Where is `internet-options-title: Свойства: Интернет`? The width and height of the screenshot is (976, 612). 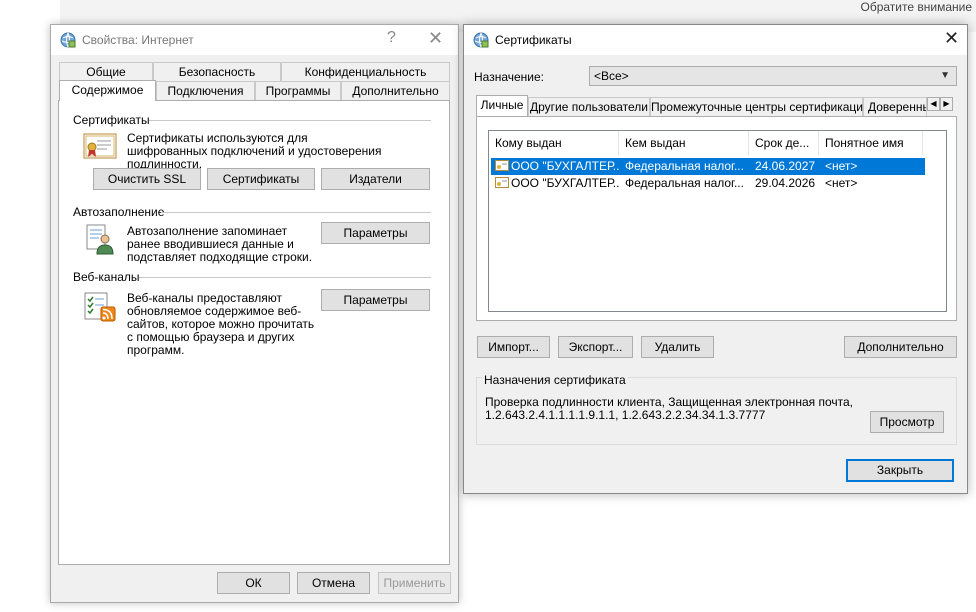 internet-options-title: Свойства: Интернет is located at coordinates (138, 40).